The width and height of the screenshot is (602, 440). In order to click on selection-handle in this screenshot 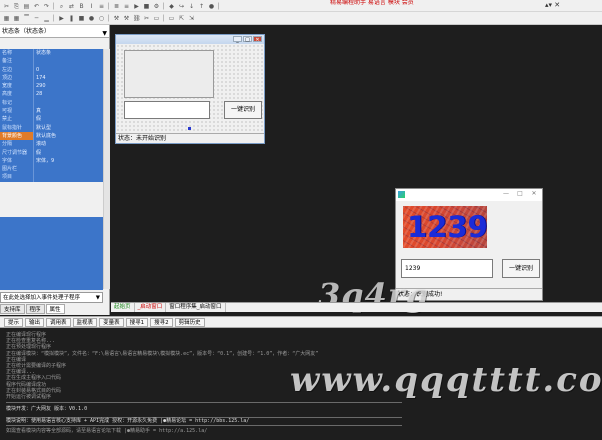, I will do `click(189, 128)`.